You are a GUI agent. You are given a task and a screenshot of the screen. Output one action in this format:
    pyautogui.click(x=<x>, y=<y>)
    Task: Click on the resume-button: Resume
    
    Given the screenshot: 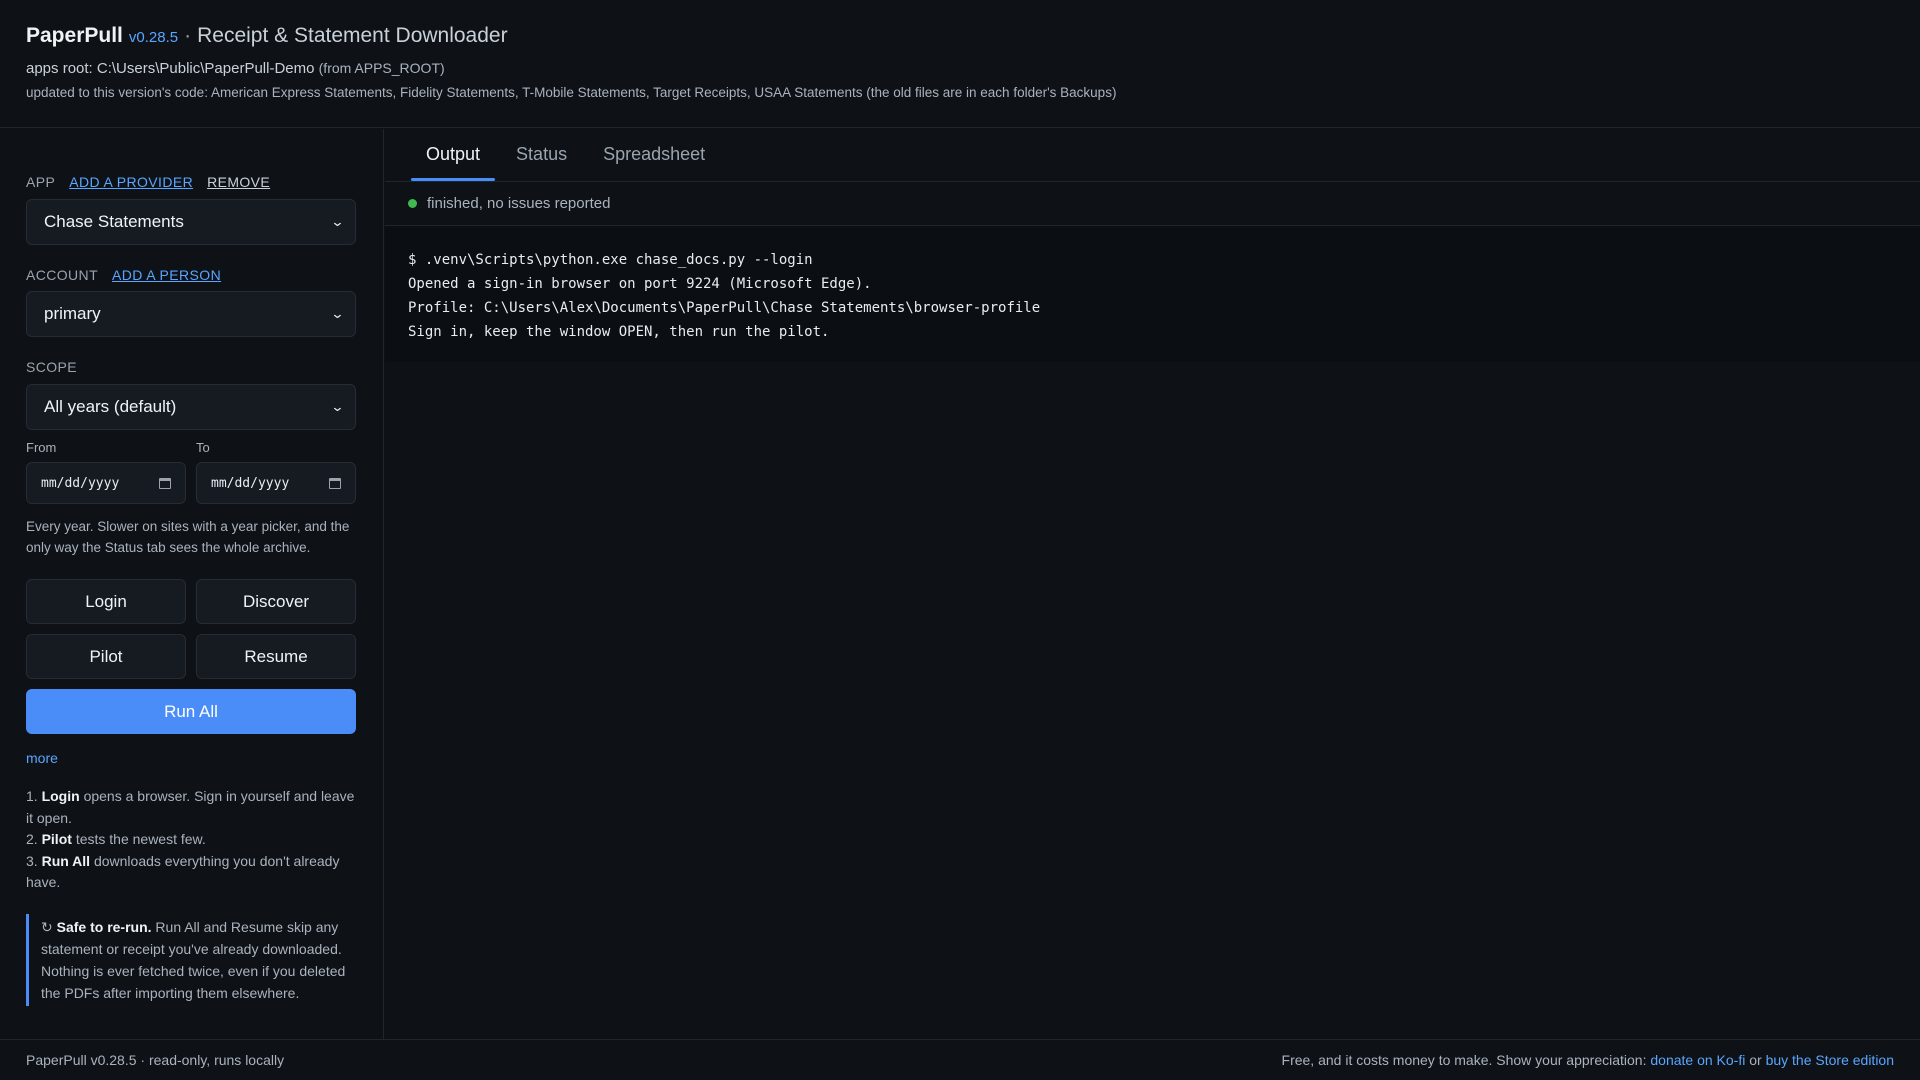 What is the action you would take?
    pyautogui.click(x=276, y=656)
    